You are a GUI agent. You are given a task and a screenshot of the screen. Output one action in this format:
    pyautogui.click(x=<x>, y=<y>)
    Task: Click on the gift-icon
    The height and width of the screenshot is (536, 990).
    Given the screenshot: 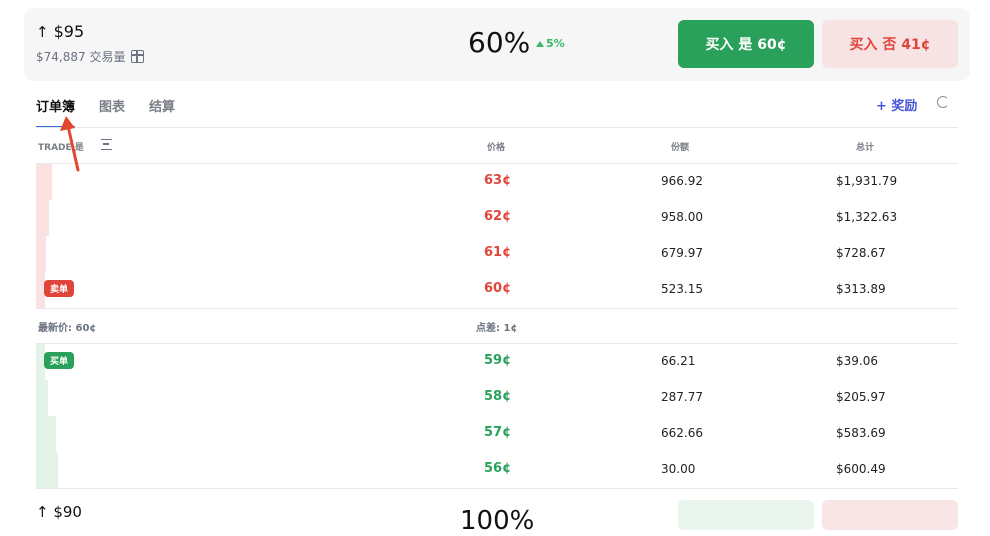 What is the action you would take?
    pyautogui.click(x=138, y=56)
    